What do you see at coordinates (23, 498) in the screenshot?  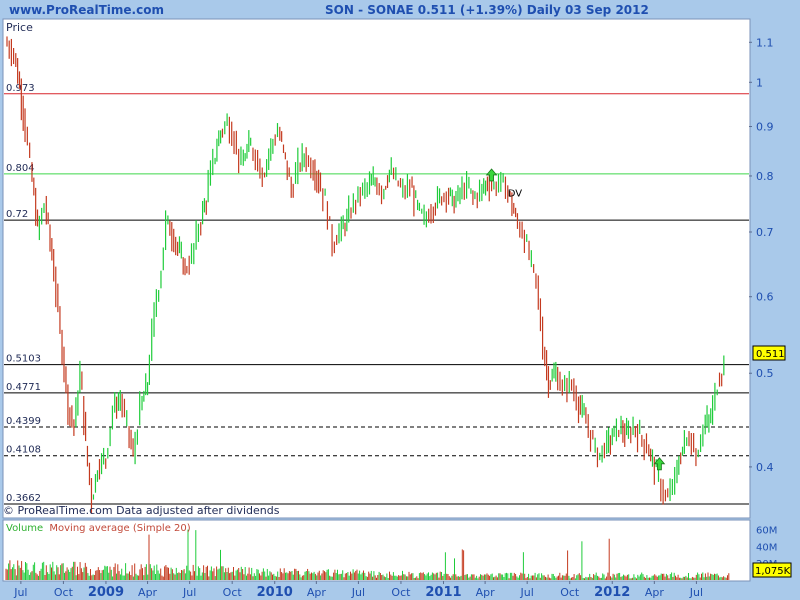 I see `level-label-7: 0.3662` at bounding box center [23, 498].